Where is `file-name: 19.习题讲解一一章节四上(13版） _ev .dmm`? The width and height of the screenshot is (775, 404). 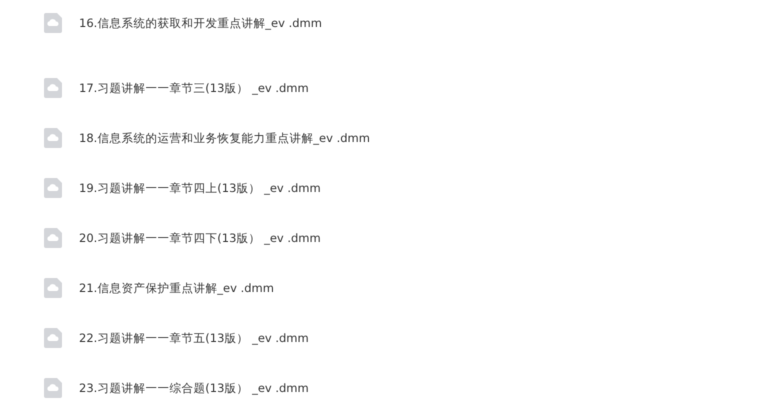 file-name: 19.习题讲解一一章节四上(13版） _ev .dmm is located at coordinates (200, 188).